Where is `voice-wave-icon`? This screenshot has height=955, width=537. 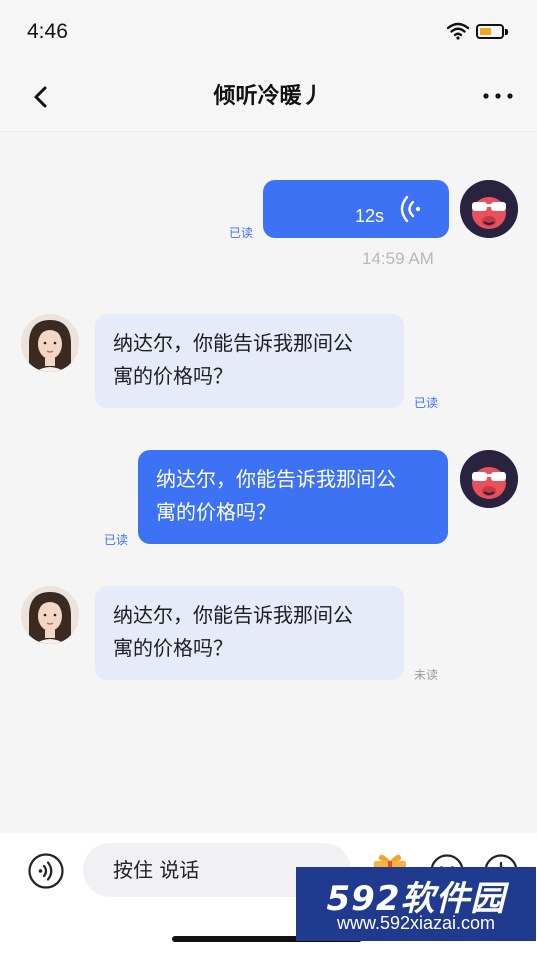
voice-wave-icon is located at coordinates (410, 209).